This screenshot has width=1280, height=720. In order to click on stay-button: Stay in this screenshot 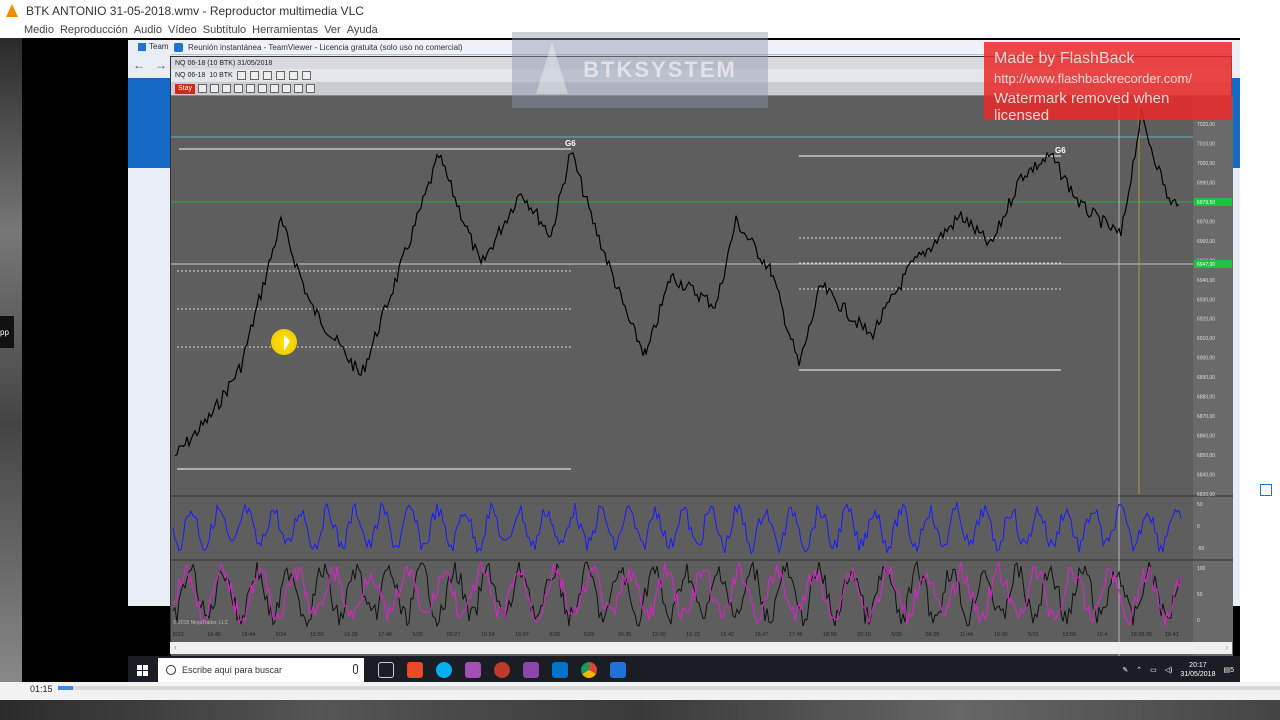, I will do `click(185, 88)`.